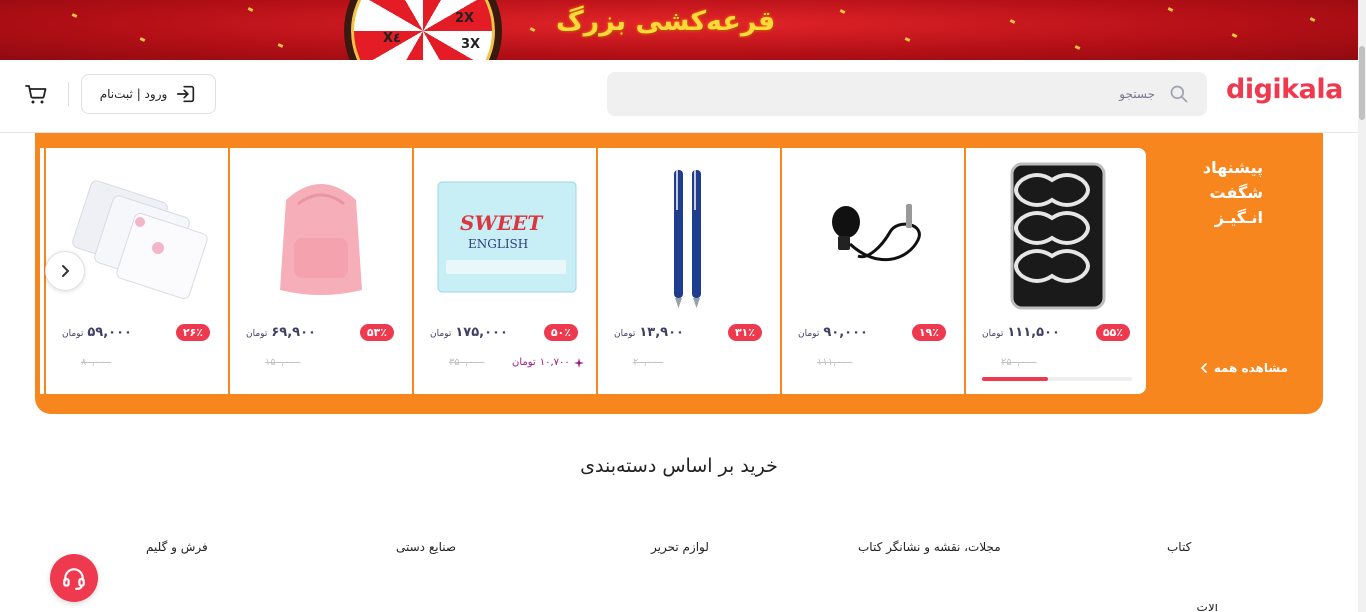 This screenshot has width=1366, height=612. What do you see at coordinates (1057, 379) in the screenshot?
I see `sold-progress-bar` at bounding box center [1057, 379].